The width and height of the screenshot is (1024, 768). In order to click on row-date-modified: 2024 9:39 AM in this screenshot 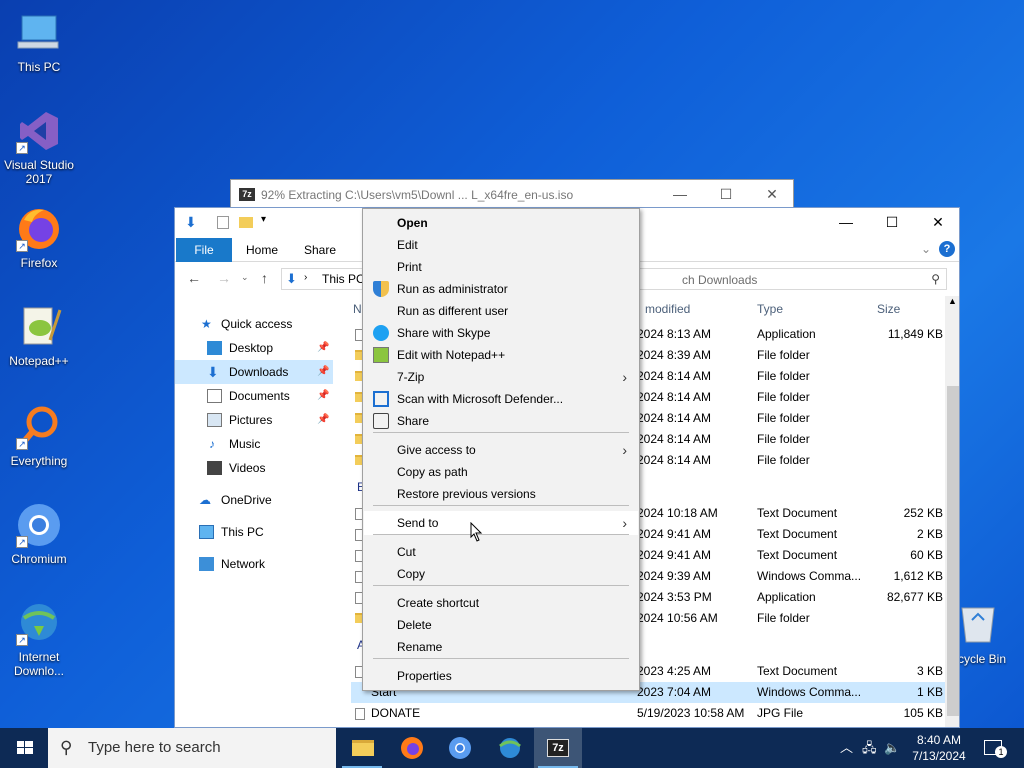, I will do `click(674, 576)`.